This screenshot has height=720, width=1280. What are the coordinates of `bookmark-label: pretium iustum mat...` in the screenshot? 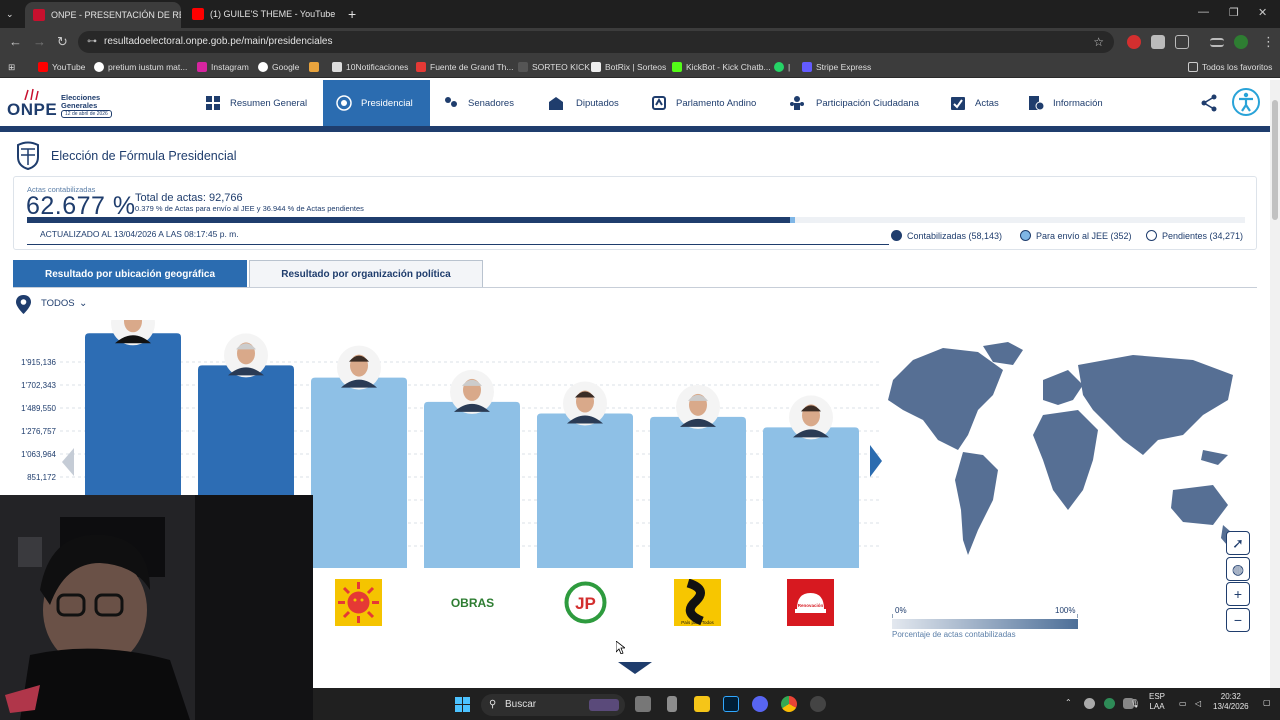 It's located at (148, 67).